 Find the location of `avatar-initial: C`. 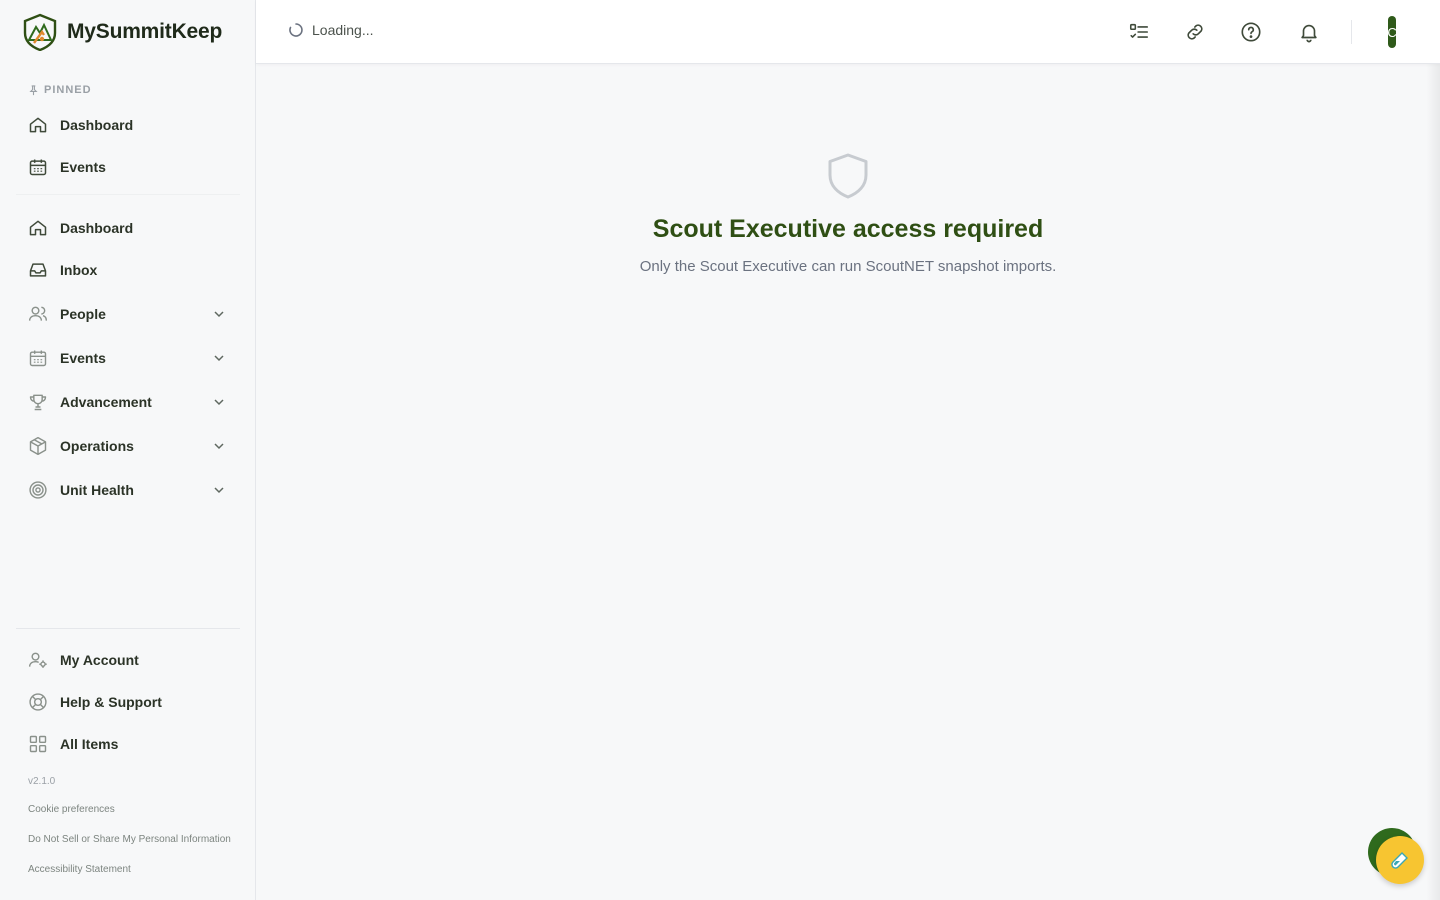

avatar-initial: C is located at coordinates (1392, 32).